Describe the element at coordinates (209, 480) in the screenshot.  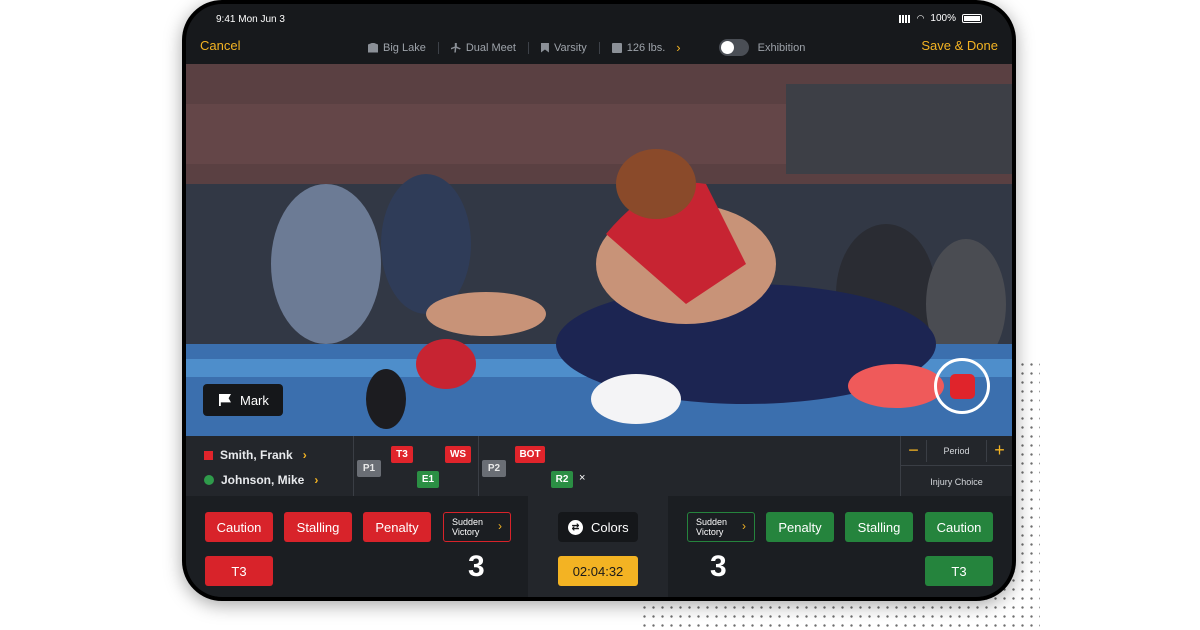
I see `green-color-swatch` at that location.